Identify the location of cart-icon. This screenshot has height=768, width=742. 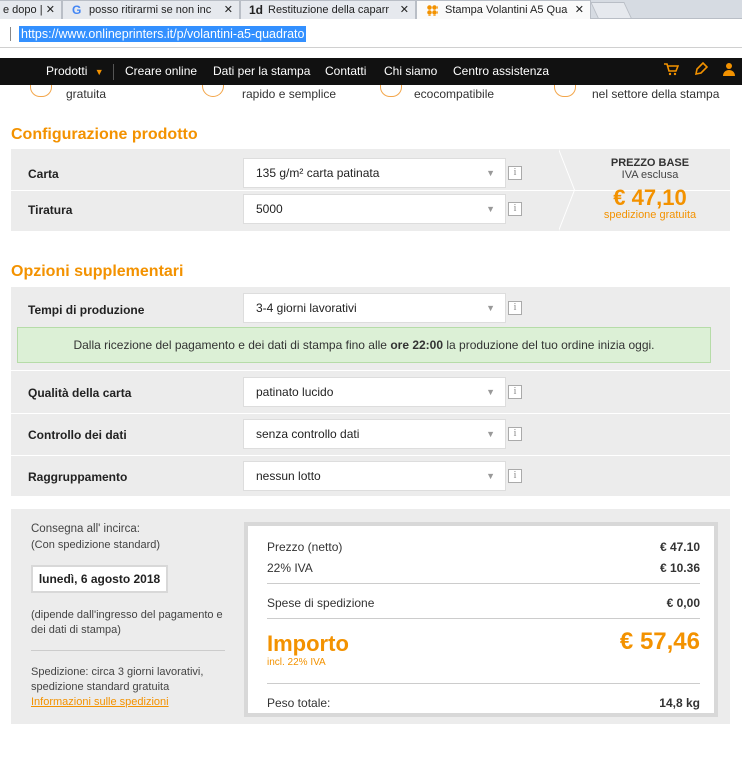
(671, 71).